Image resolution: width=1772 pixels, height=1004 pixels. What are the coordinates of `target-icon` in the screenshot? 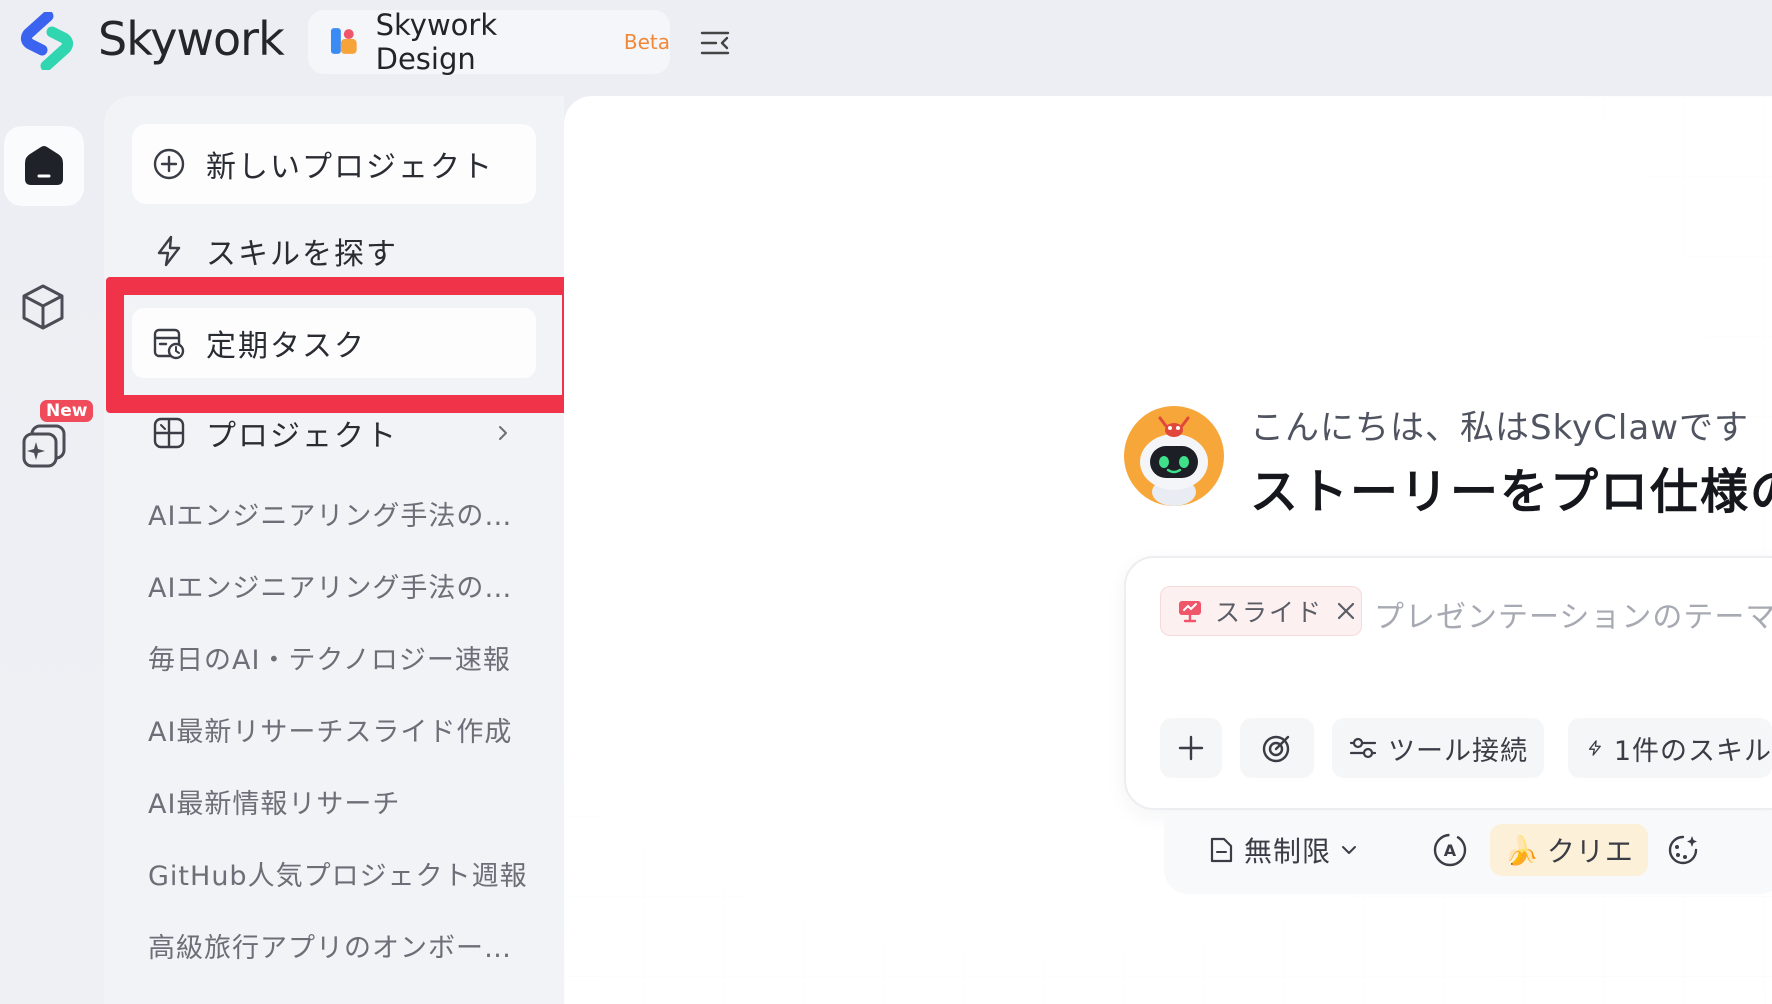 It's located at (1276, 749).